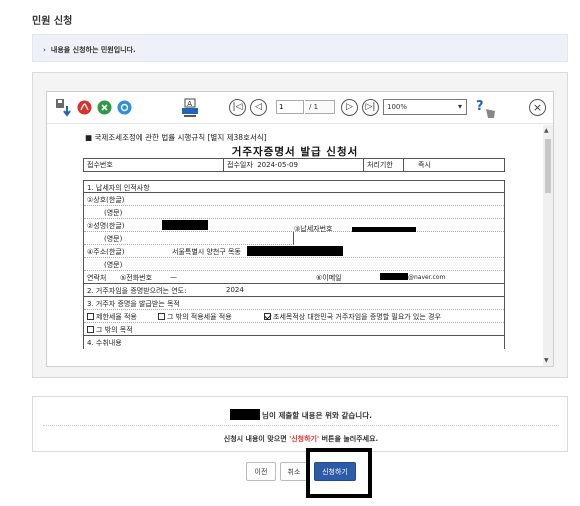 The height and width of the screenshot is (506, 580). What do you see at coordinates (106, 226) in the screenshot?
I see `name-label: ②성명(한글)` at bounding box center [106, 226].